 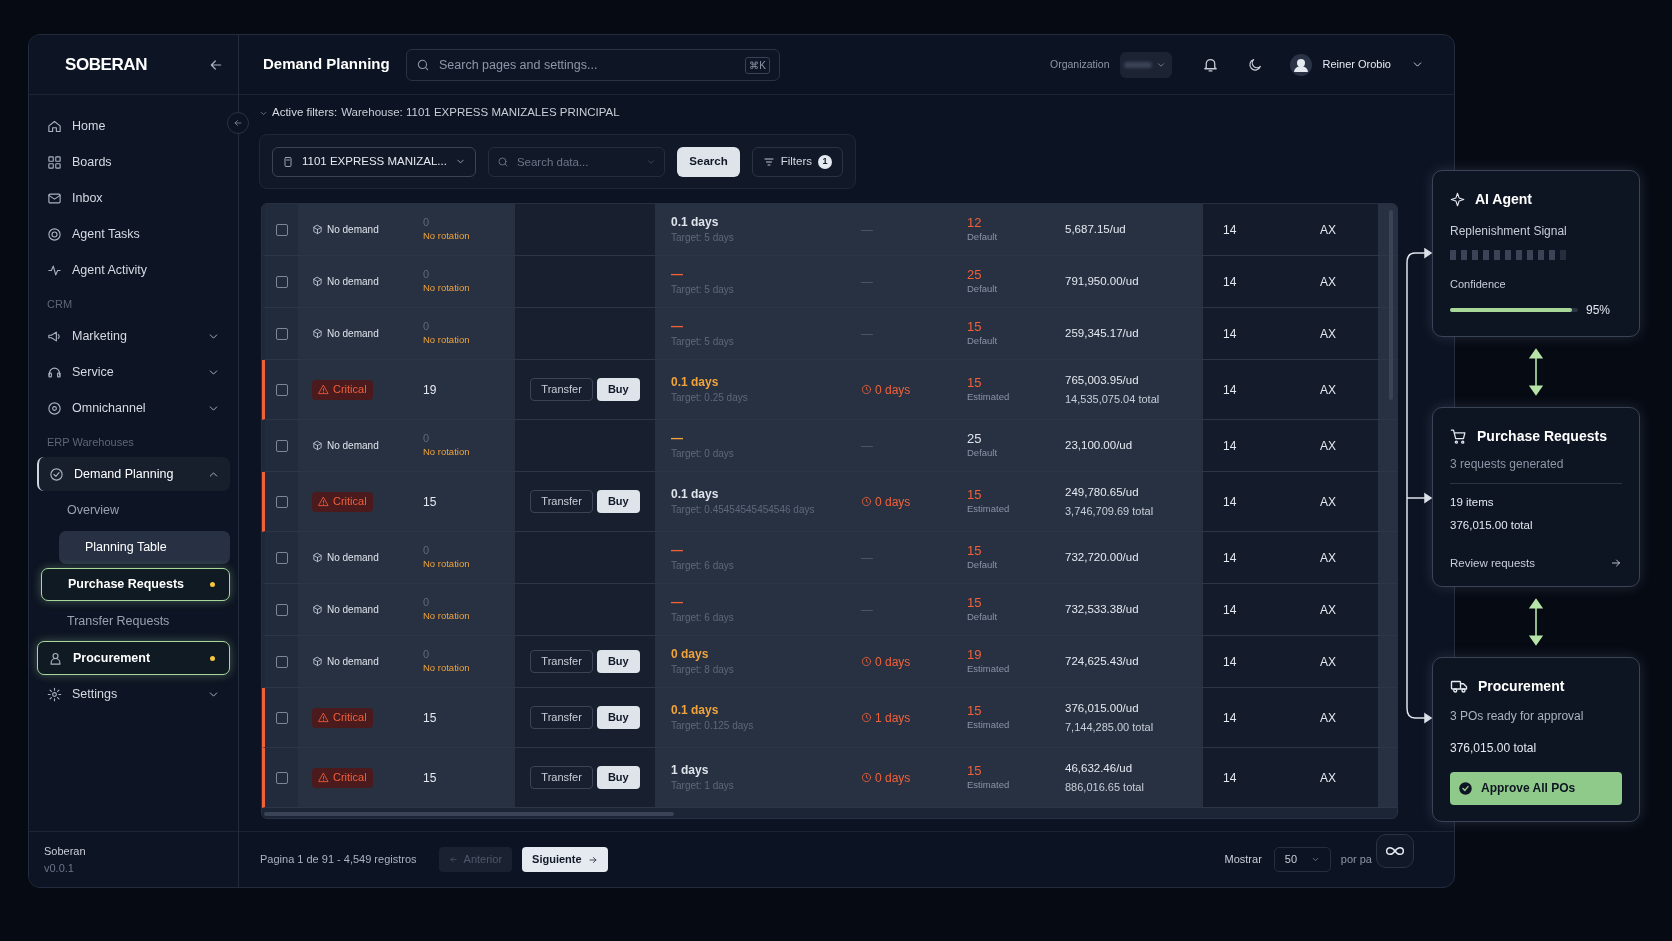 What do you see at coordinates (1102, 380) in the screenshot?
I see `unit-price: 765,003.95/ud` at bounding box center [1102, 380].